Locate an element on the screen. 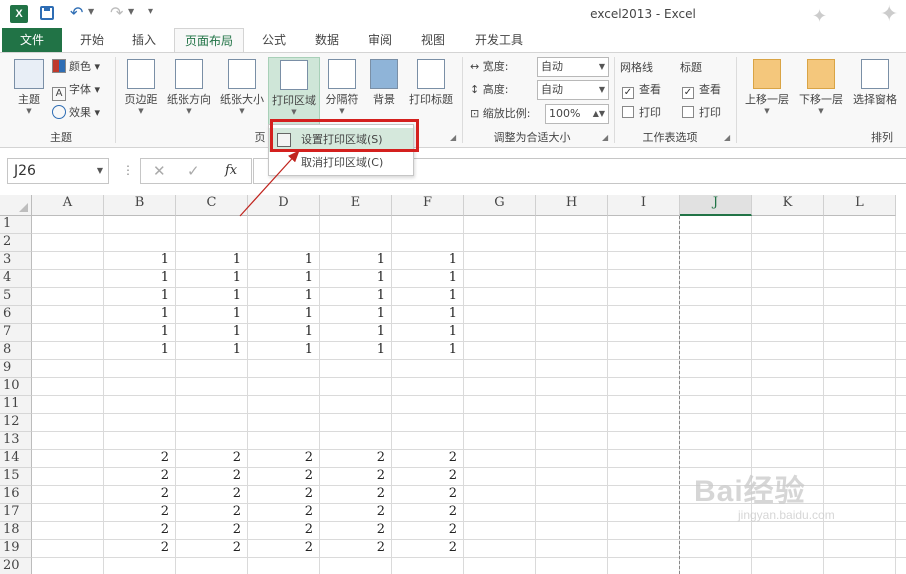  cell-b8: 1 is located at coordinates (140, 351).